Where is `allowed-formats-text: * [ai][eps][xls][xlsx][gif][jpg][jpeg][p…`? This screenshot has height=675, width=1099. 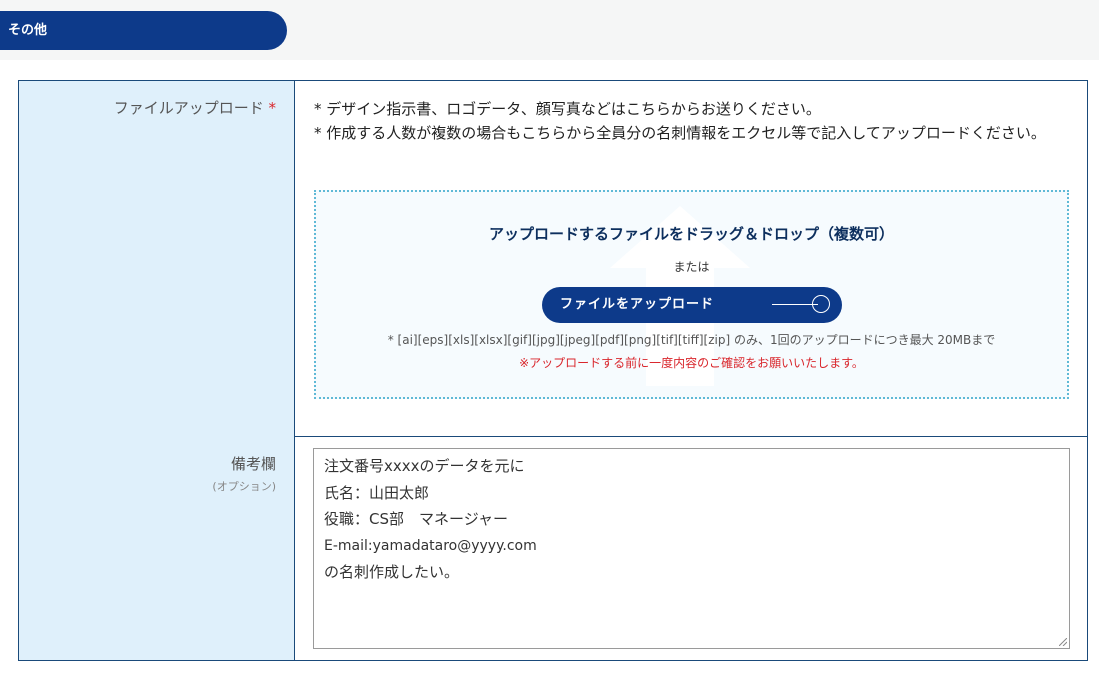 allowed-formats-text: * [ai][eps][xls][xlsx][gif][jpg][jpeg][p… is located at coordinates (691, 340).